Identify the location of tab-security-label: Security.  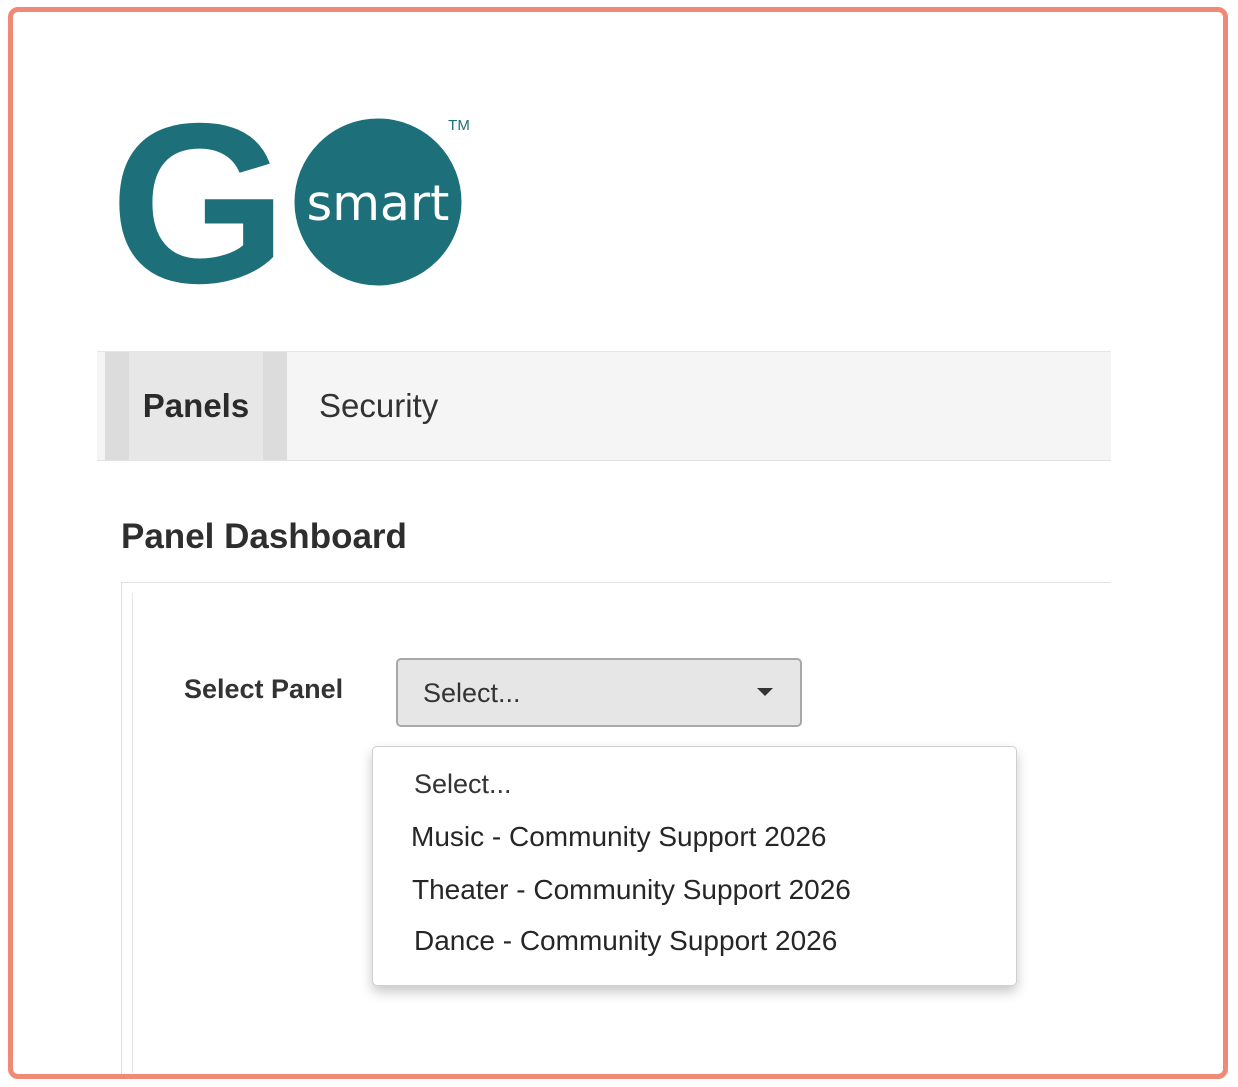
(379, 405).